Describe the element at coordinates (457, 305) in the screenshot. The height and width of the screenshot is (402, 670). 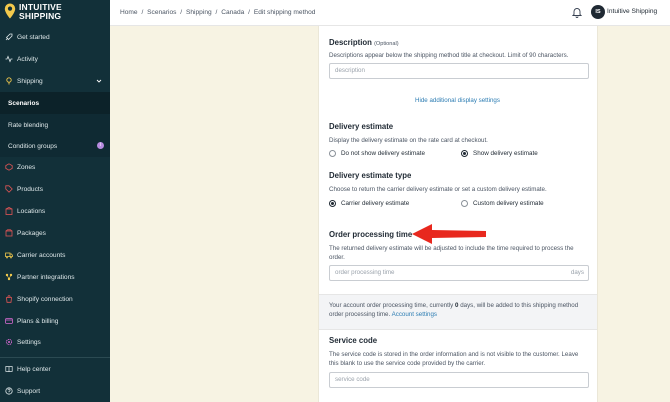
I see `note-value: 0` at that location.